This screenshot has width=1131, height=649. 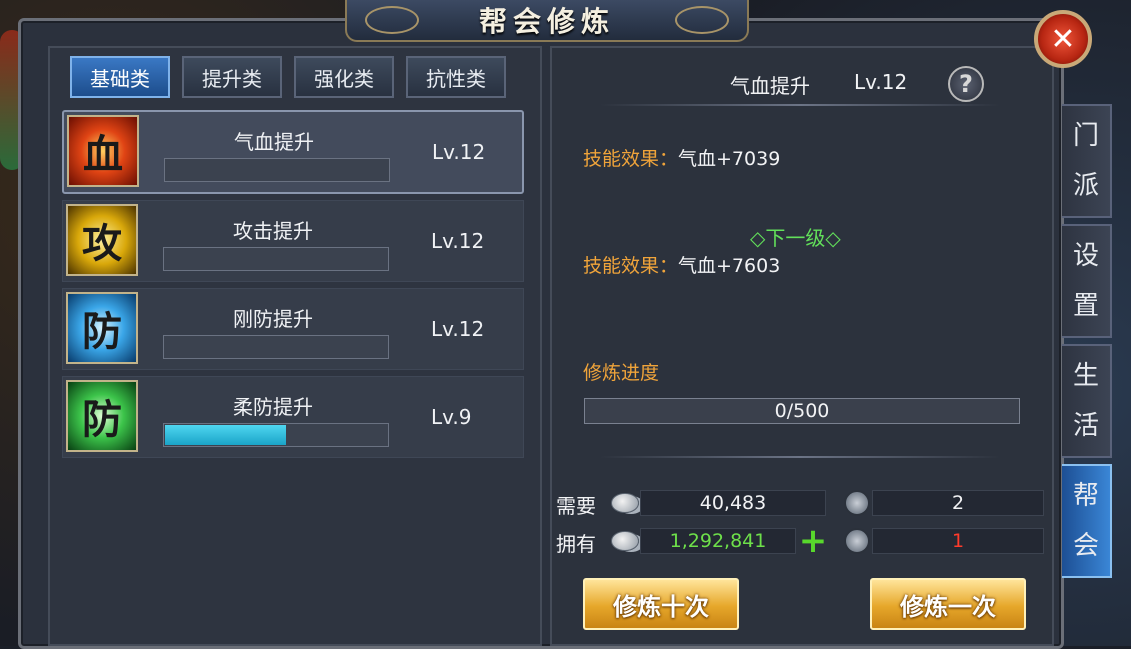 What do you see at coordinates (661, 604) in the screenshot?
I see `train-ten-times-button: 修炼十次` at bounding box center [661, 604].